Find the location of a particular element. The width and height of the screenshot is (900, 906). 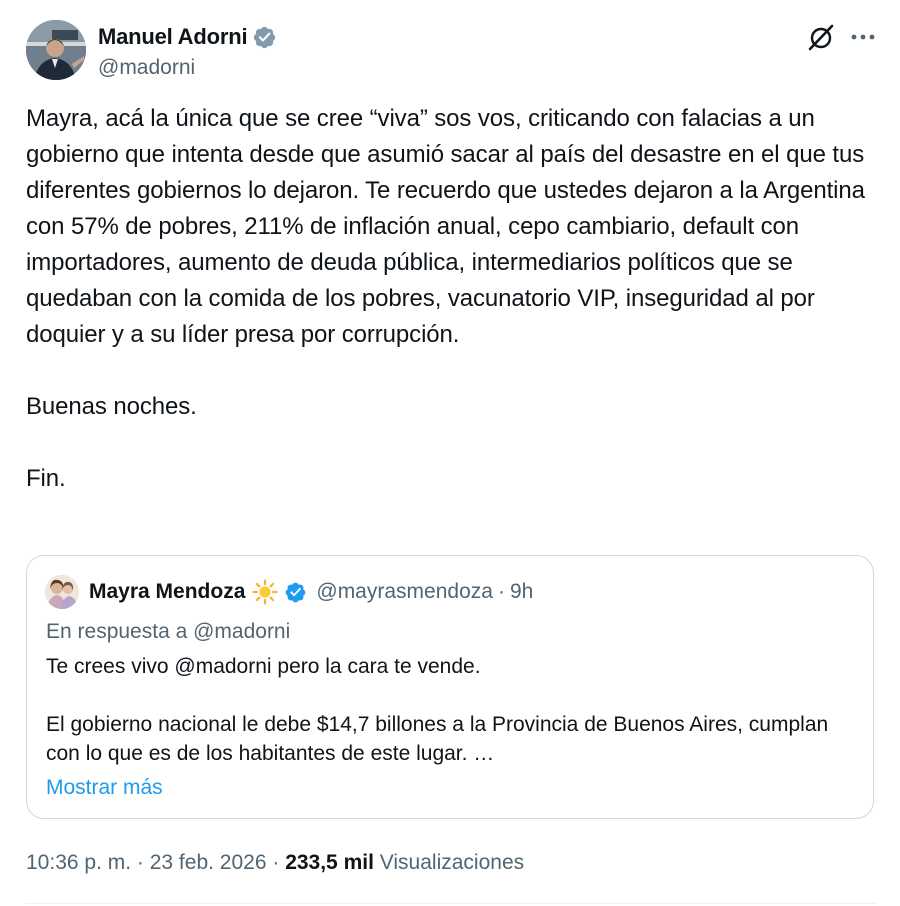

show-more-link: Mostrar más is located at coordinates (104, 787).